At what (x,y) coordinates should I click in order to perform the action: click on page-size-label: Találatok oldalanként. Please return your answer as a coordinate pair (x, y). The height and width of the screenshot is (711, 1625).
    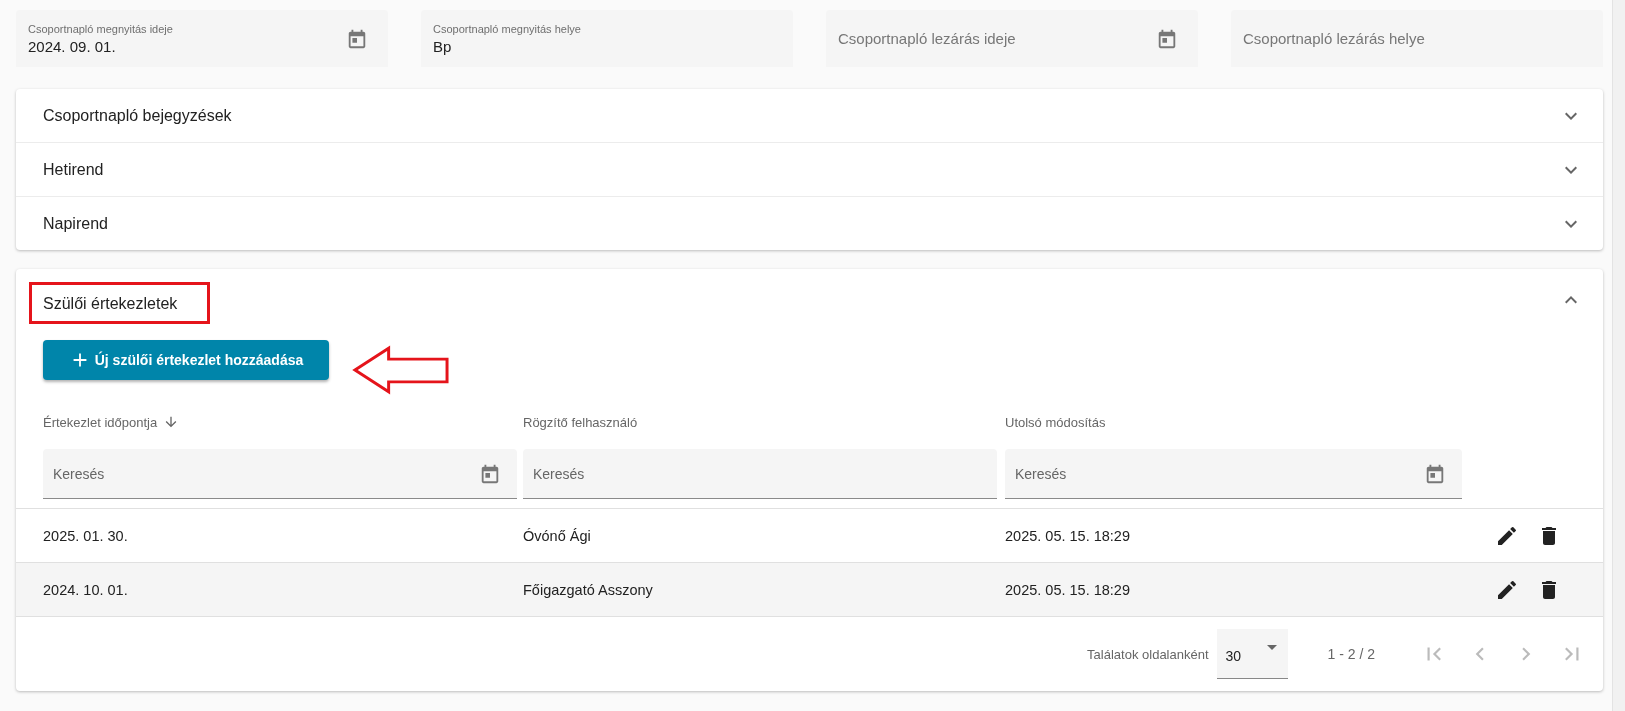
    Looking at the image, I should click on (1148, 654).